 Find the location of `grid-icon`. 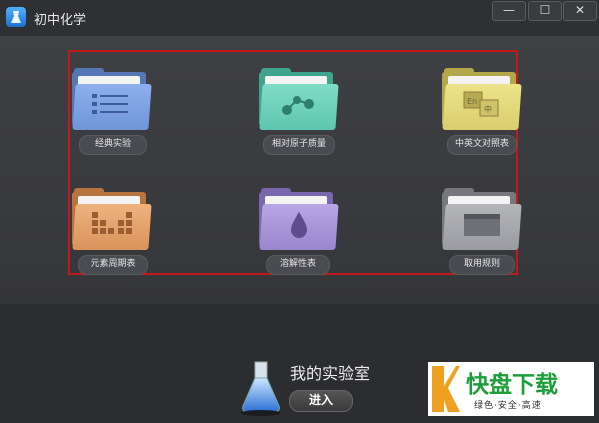

grid-icon is located at coordinates (112, 223).